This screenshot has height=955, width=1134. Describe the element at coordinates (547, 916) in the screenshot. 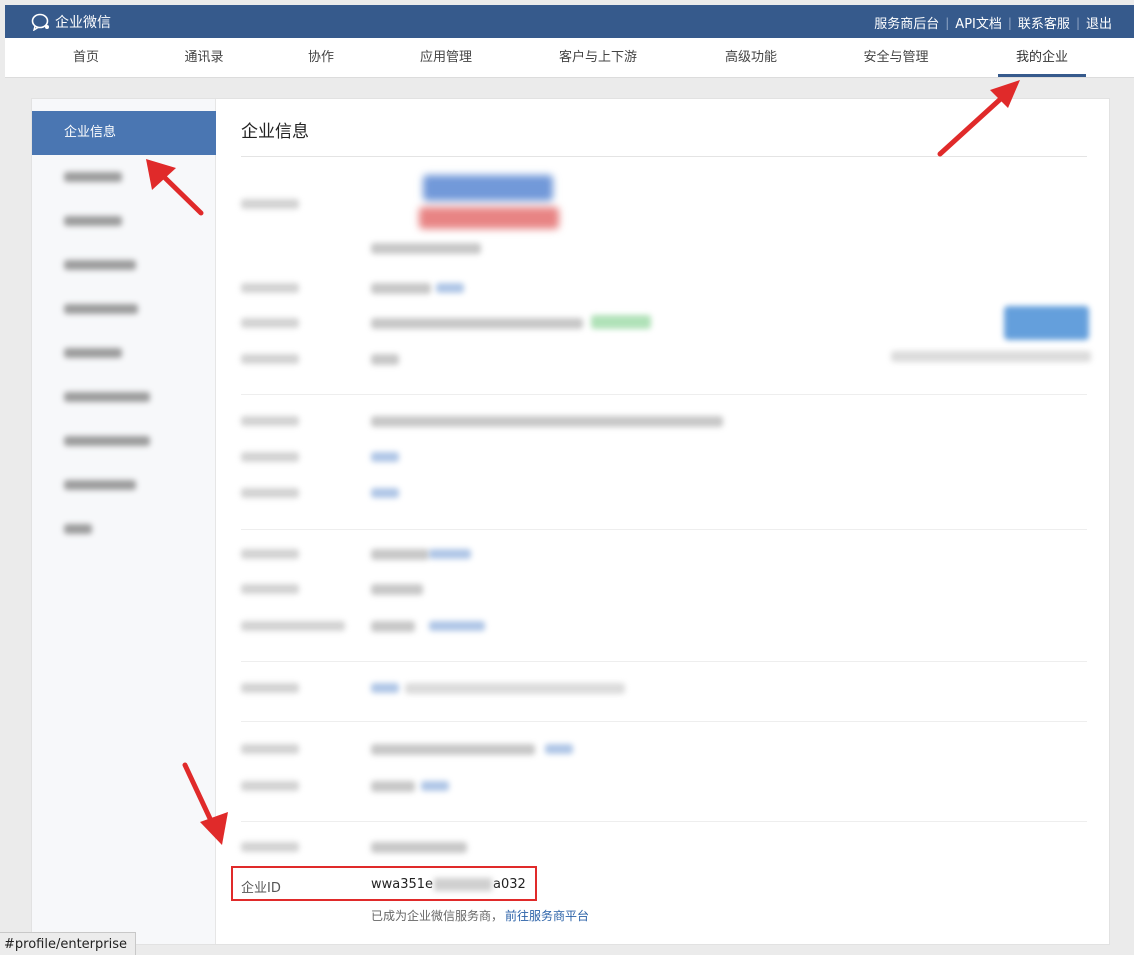

I see `provider-platform-link: 前往服务商平台` at that location.